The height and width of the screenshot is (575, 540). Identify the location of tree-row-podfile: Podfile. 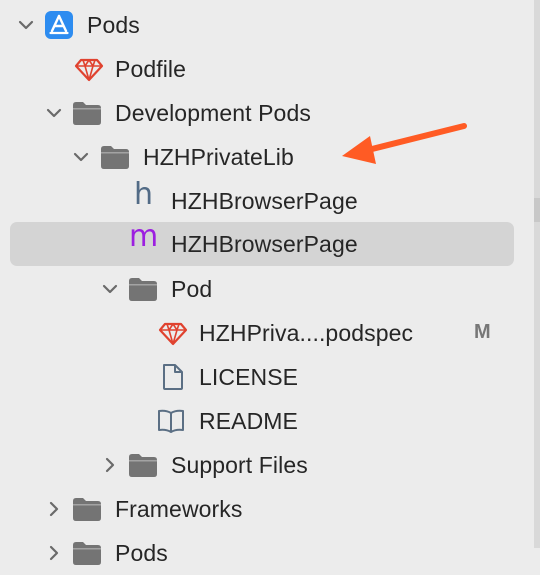
(267, 69).